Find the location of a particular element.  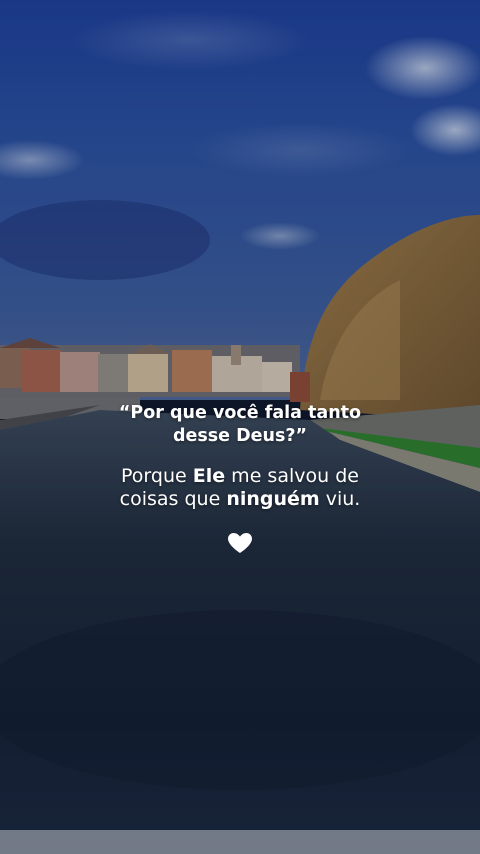

question-text: “Por que você fala tanto desse Deus?” is located at coordinates (240, 425).